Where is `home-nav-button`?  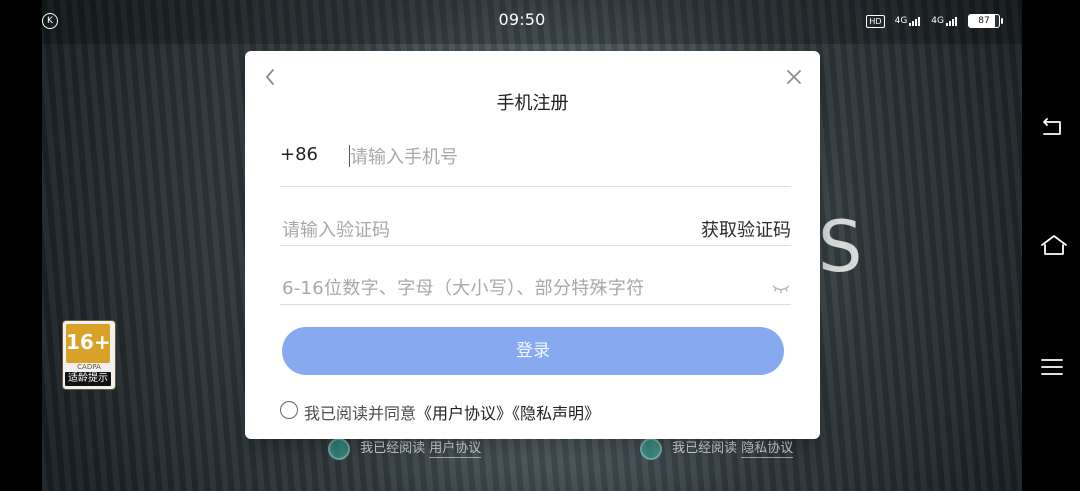
home-nav-button is located at coordinates (1053, 245).